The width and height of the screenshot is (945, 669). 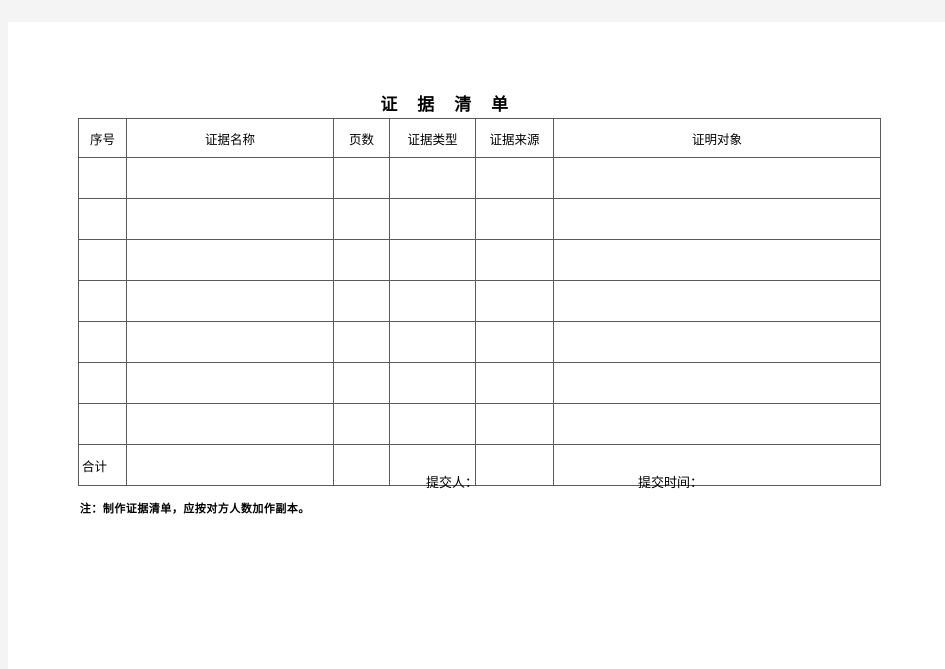 I want to click on header-cell-proof: 证明对象, so click(x=717, y=138).